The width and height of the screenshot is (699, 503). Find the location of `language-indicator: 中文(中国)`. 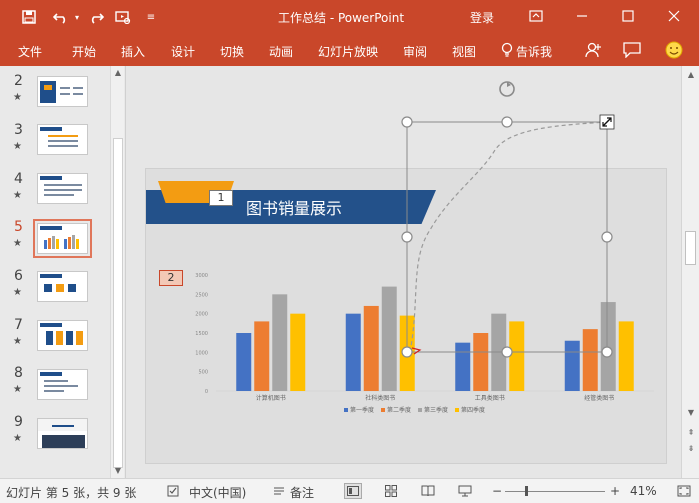

language-indicator: 中文(中国) is located at coordinates (217, 492).